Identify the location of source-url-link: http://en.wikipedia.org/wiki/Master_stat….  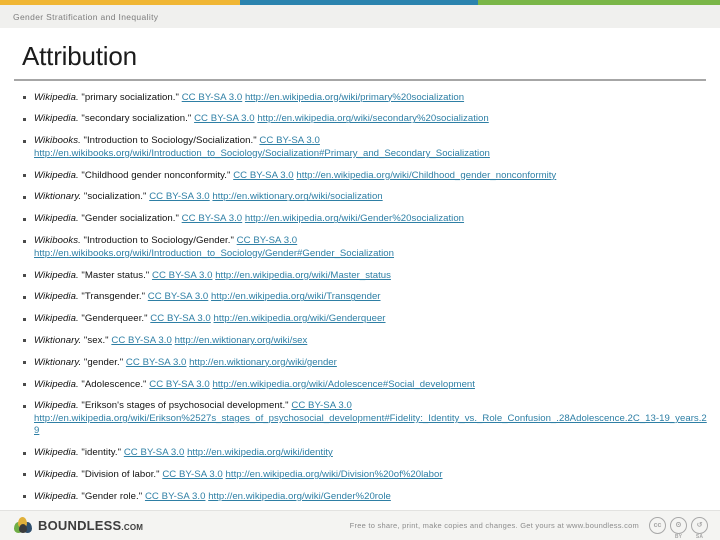
(303, 275).